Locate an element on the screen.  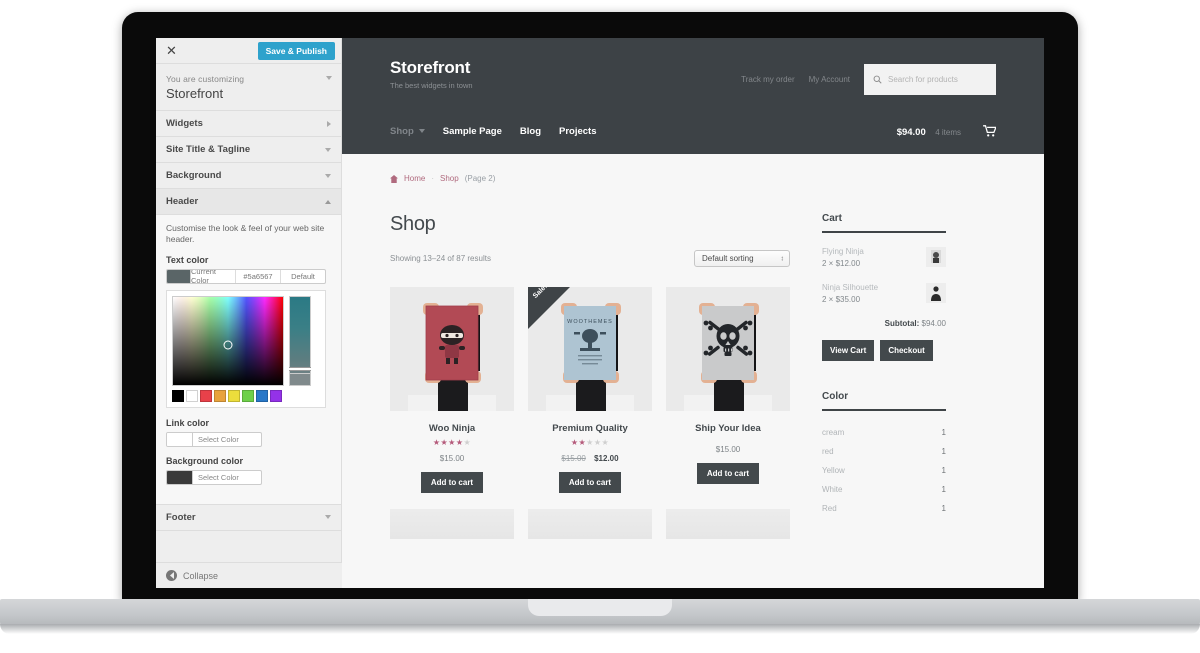
nav-item-projects: Projects is located at coordinates (578, 131).